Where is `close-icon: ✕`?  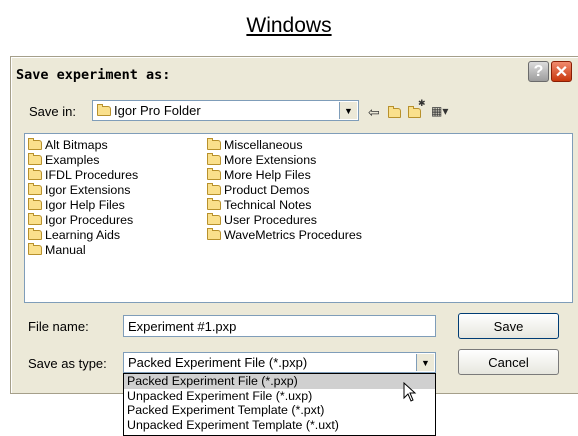
close-icon: ✕ is located at coordinates (561, 72).